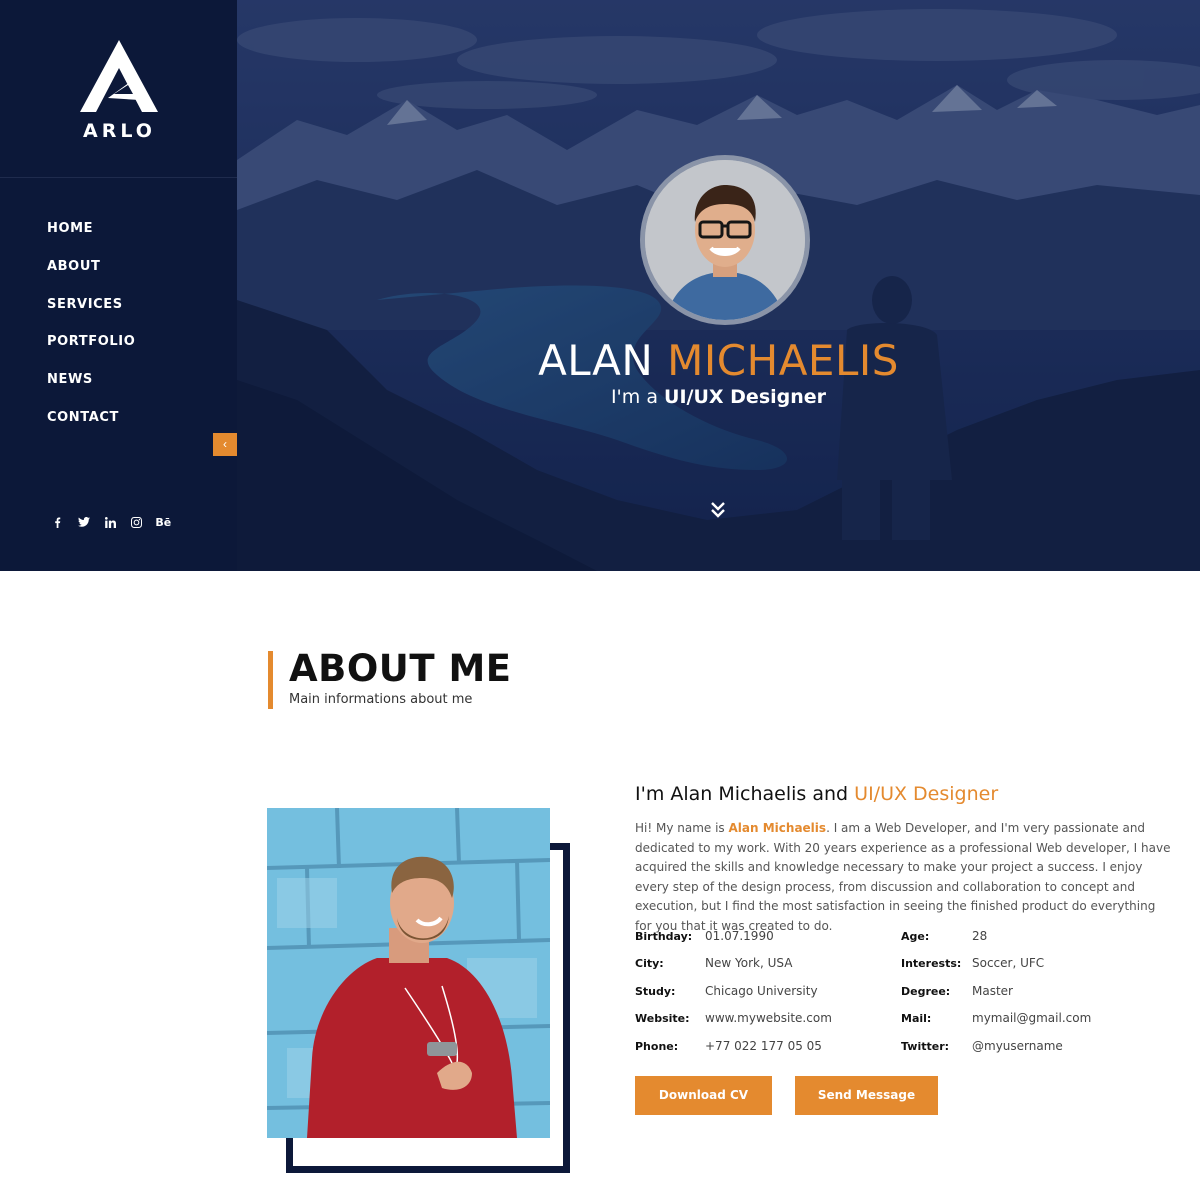 The width and height of the screenshot is (1200, 1200). Describe the element at coordinates (926, 991) in the screenshot. I see `info-key: Degree:` at that location.